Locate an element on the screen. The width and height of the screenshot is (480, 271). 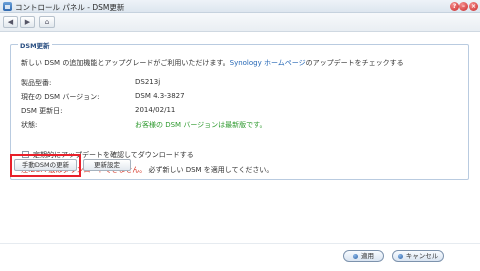
help-icon: ? is located at coordinates (454, 6).